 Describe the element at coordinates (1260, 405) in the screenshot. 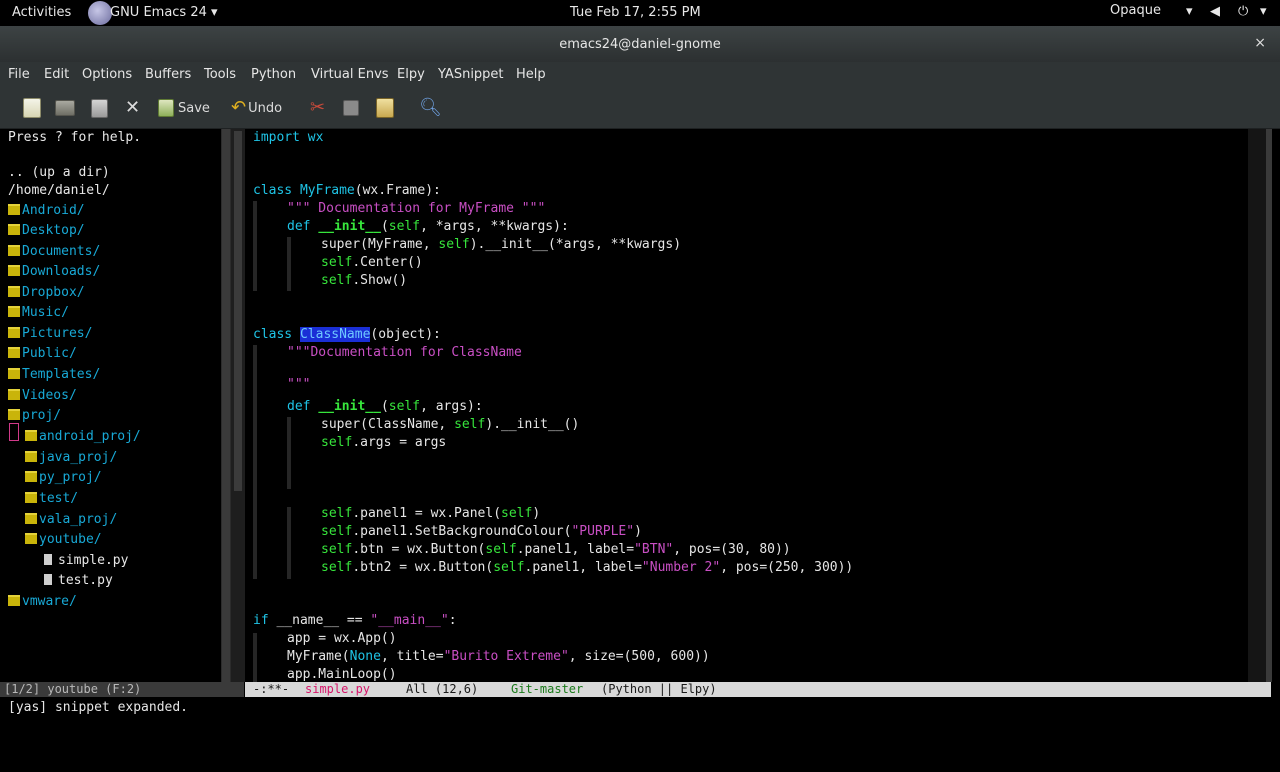

I see `editor-scrollbar` at that location.